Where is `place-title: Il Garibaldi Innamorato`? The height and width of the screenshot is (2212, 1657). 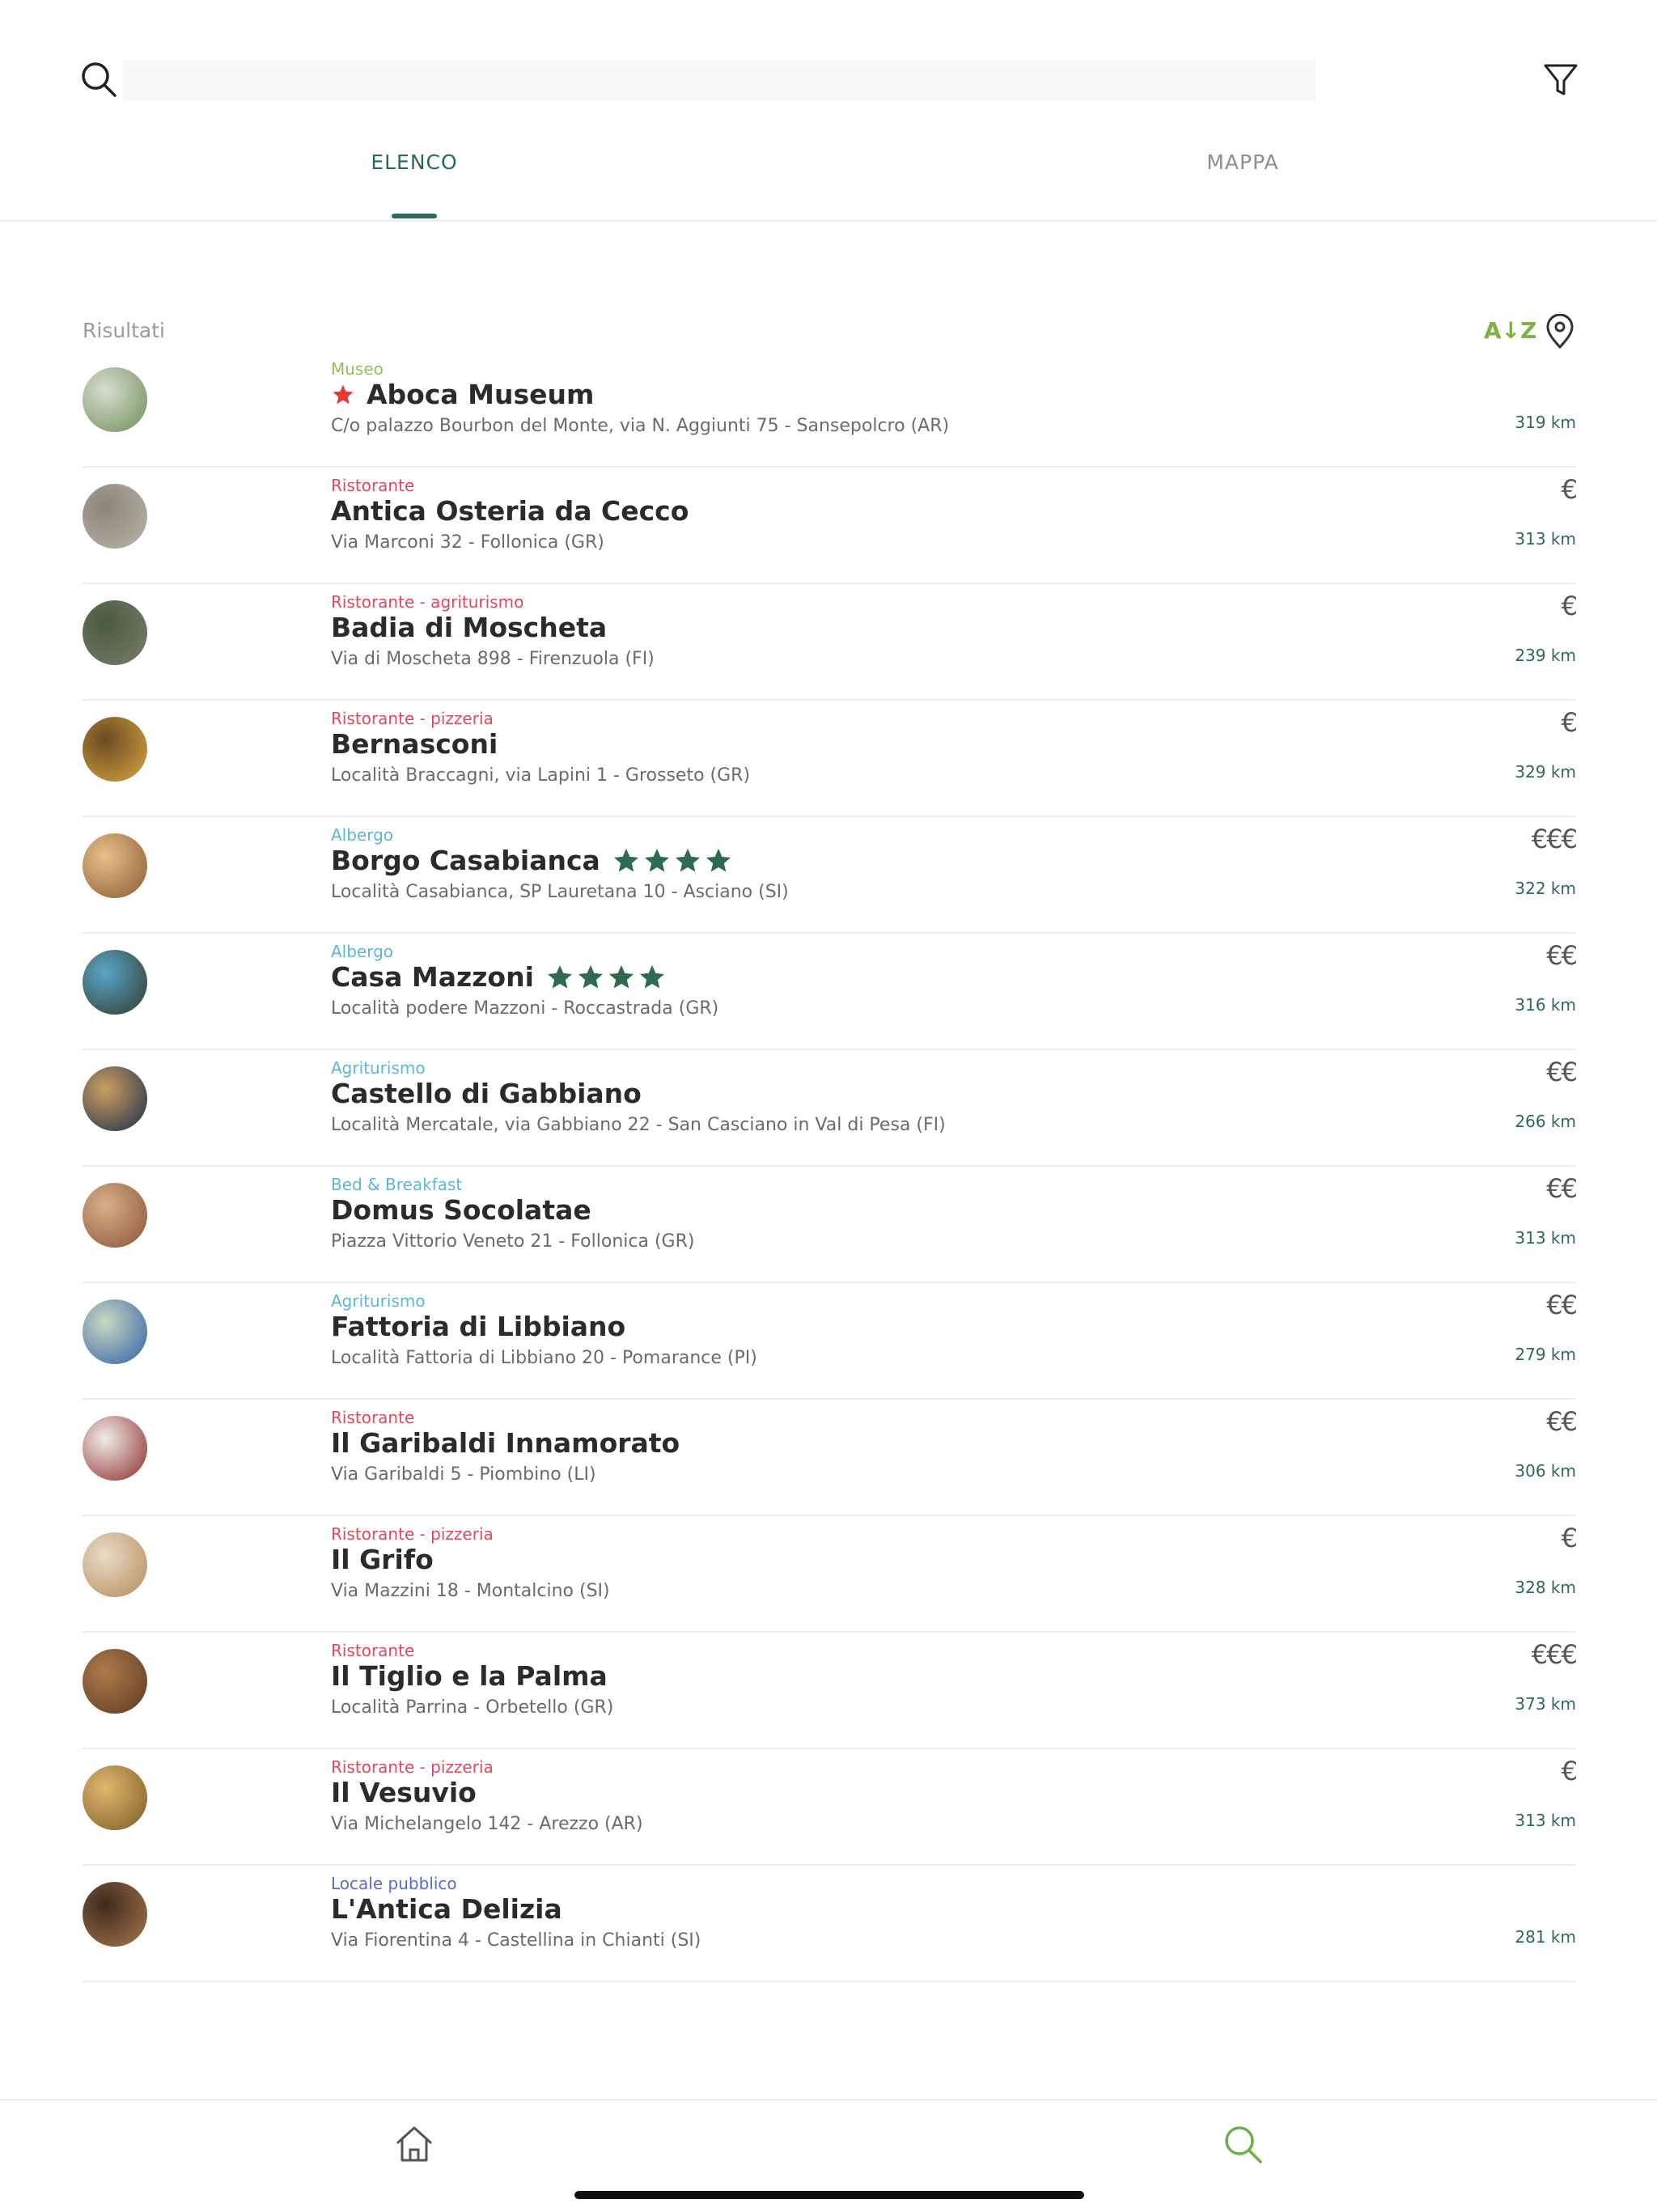 place-title: Il Garibaldi Innamorato is located at coordinates (505, 1443).